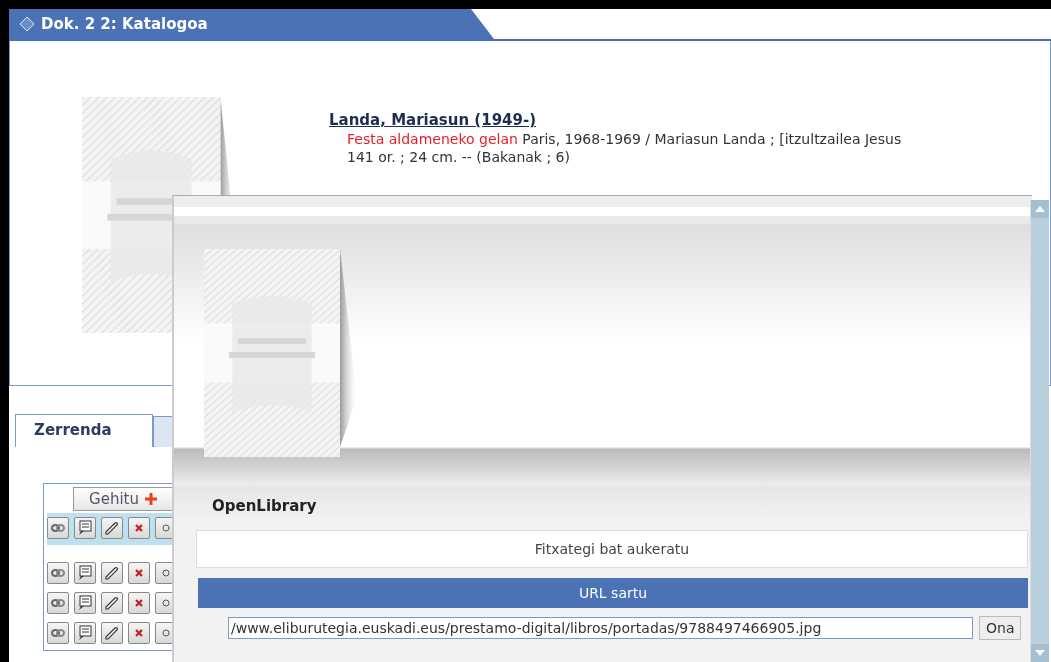 This screenshot has height=662, width=1051. I want to click on tab: URL sartu, so click(613, 593).